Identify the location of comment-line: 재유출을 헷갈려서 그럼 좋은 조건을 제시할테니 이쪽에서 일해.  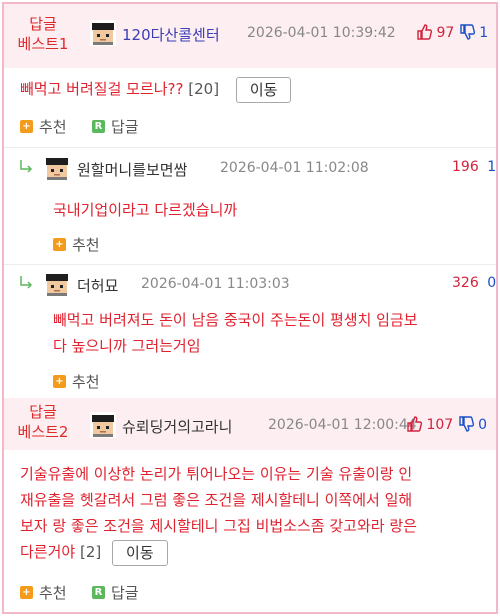
(216, 500).